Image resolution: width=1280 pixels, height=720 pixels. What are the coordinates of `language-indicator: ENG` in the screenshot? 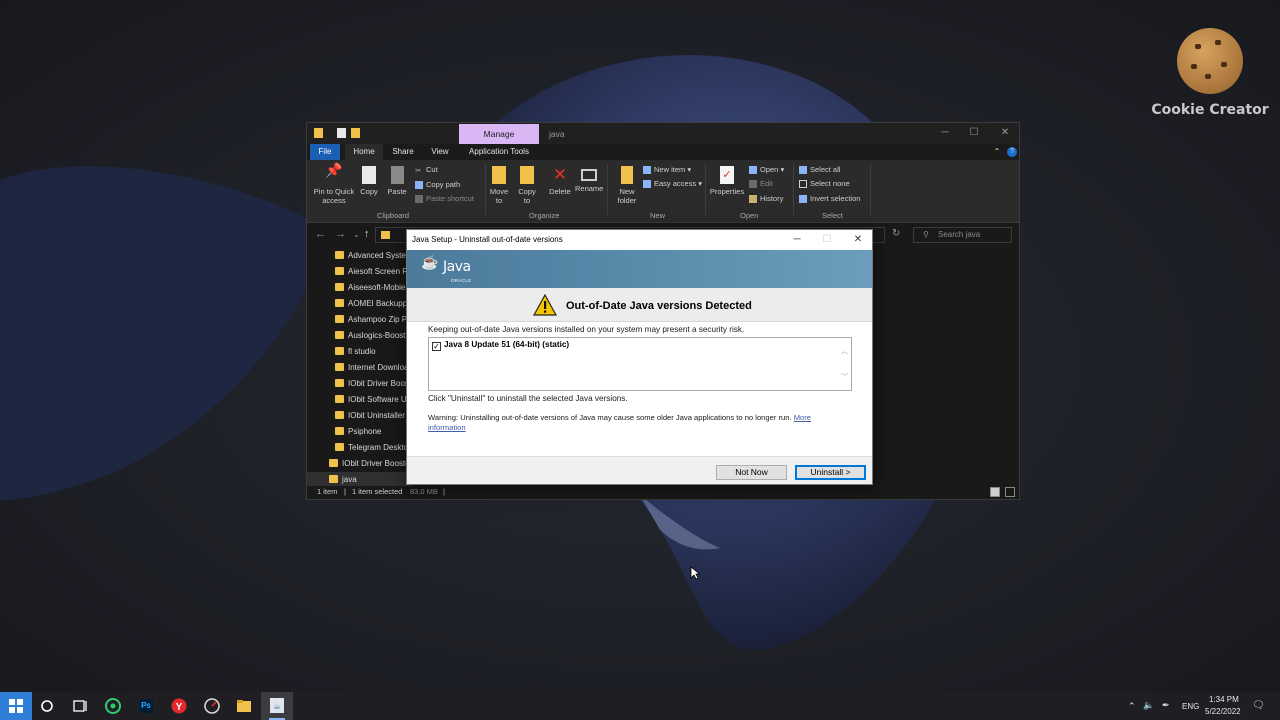 It's located at (1190, 706).